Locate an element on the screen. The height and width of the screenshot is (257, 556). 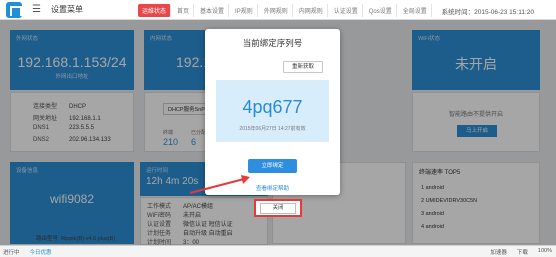
zoom-level: 100% is located at coordinates (545, 252).